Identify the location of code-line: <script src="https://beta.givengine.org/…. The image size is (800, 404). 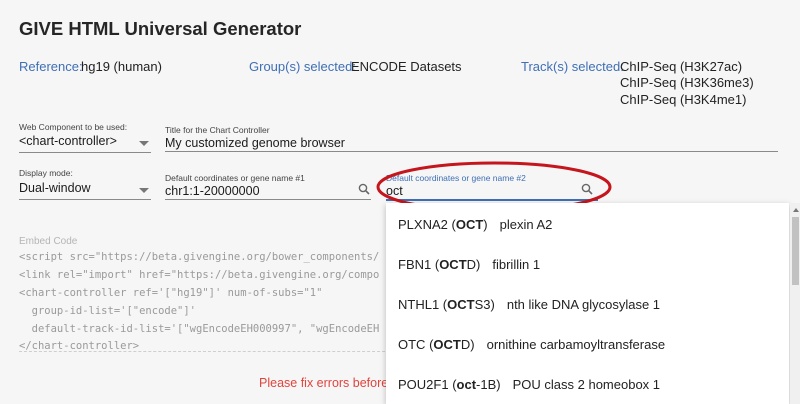
(199, 257).